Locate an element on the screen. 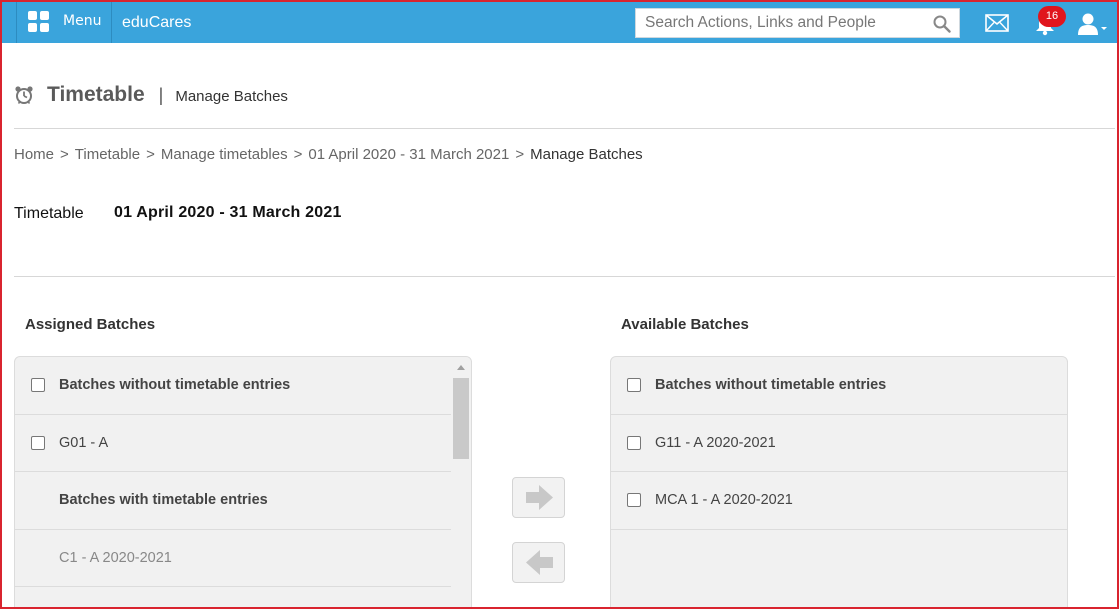 The width and height of the screenshot is (1119, 609). top-bar: Menu eduCares 16 is located at coordinates (559, 22).